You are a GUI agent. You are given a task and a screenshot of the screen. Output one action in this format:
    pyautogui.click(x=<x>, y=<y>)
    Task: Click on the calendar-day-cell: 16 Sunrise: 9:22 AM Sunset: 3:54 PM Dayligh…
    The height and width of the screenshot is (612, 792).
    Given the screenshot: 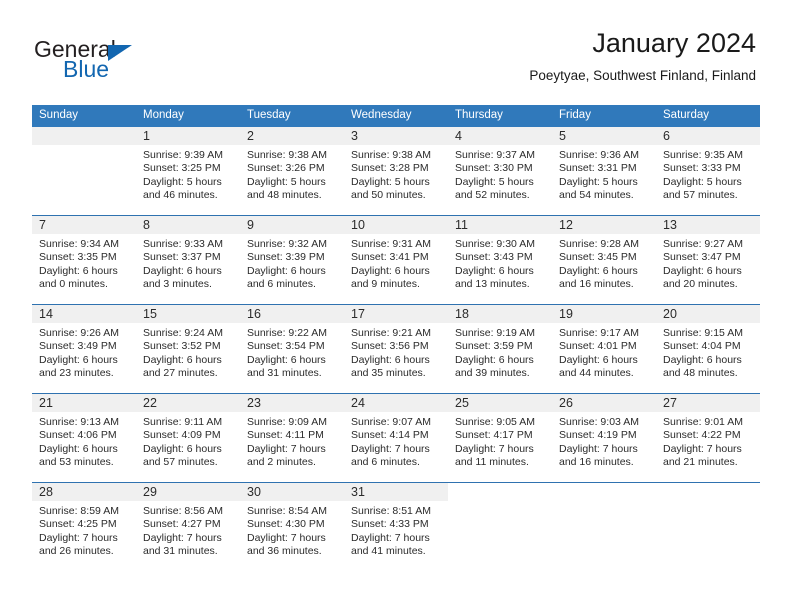 What is the action you would take?
    pyautogui.click(x=292, y=349)
    